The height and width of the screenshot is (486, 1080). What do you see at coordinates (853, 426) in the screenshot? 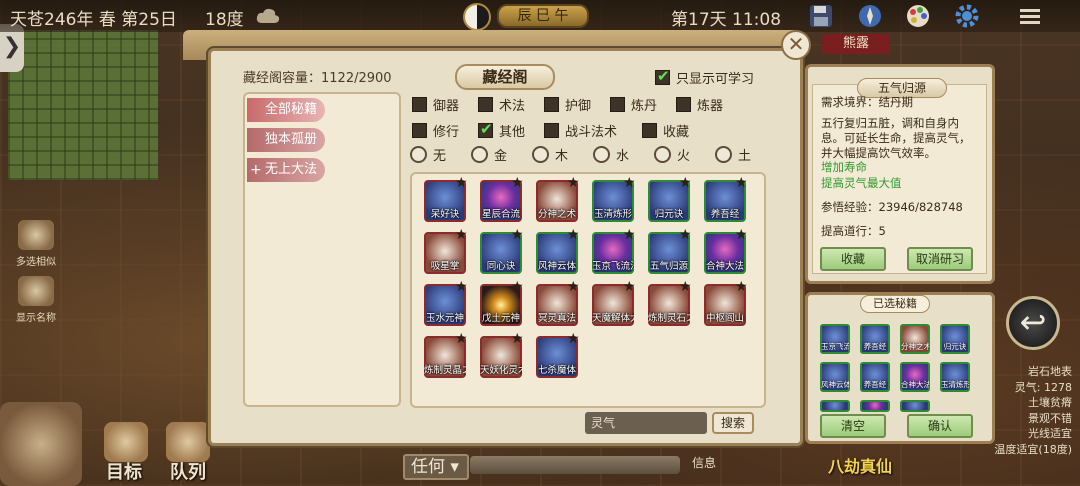
I see `clear-button: 清空` at bounding box center [853, 426].